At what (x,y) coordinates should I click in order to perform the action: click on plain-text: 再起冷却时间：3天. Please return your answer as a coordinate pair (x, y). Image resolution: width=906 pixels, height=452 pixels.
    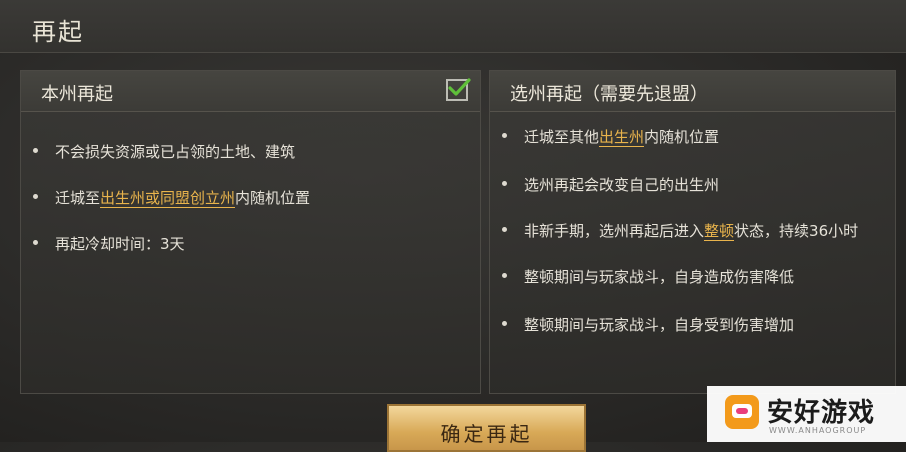
    Looking at the image, I should click on (120, 244).